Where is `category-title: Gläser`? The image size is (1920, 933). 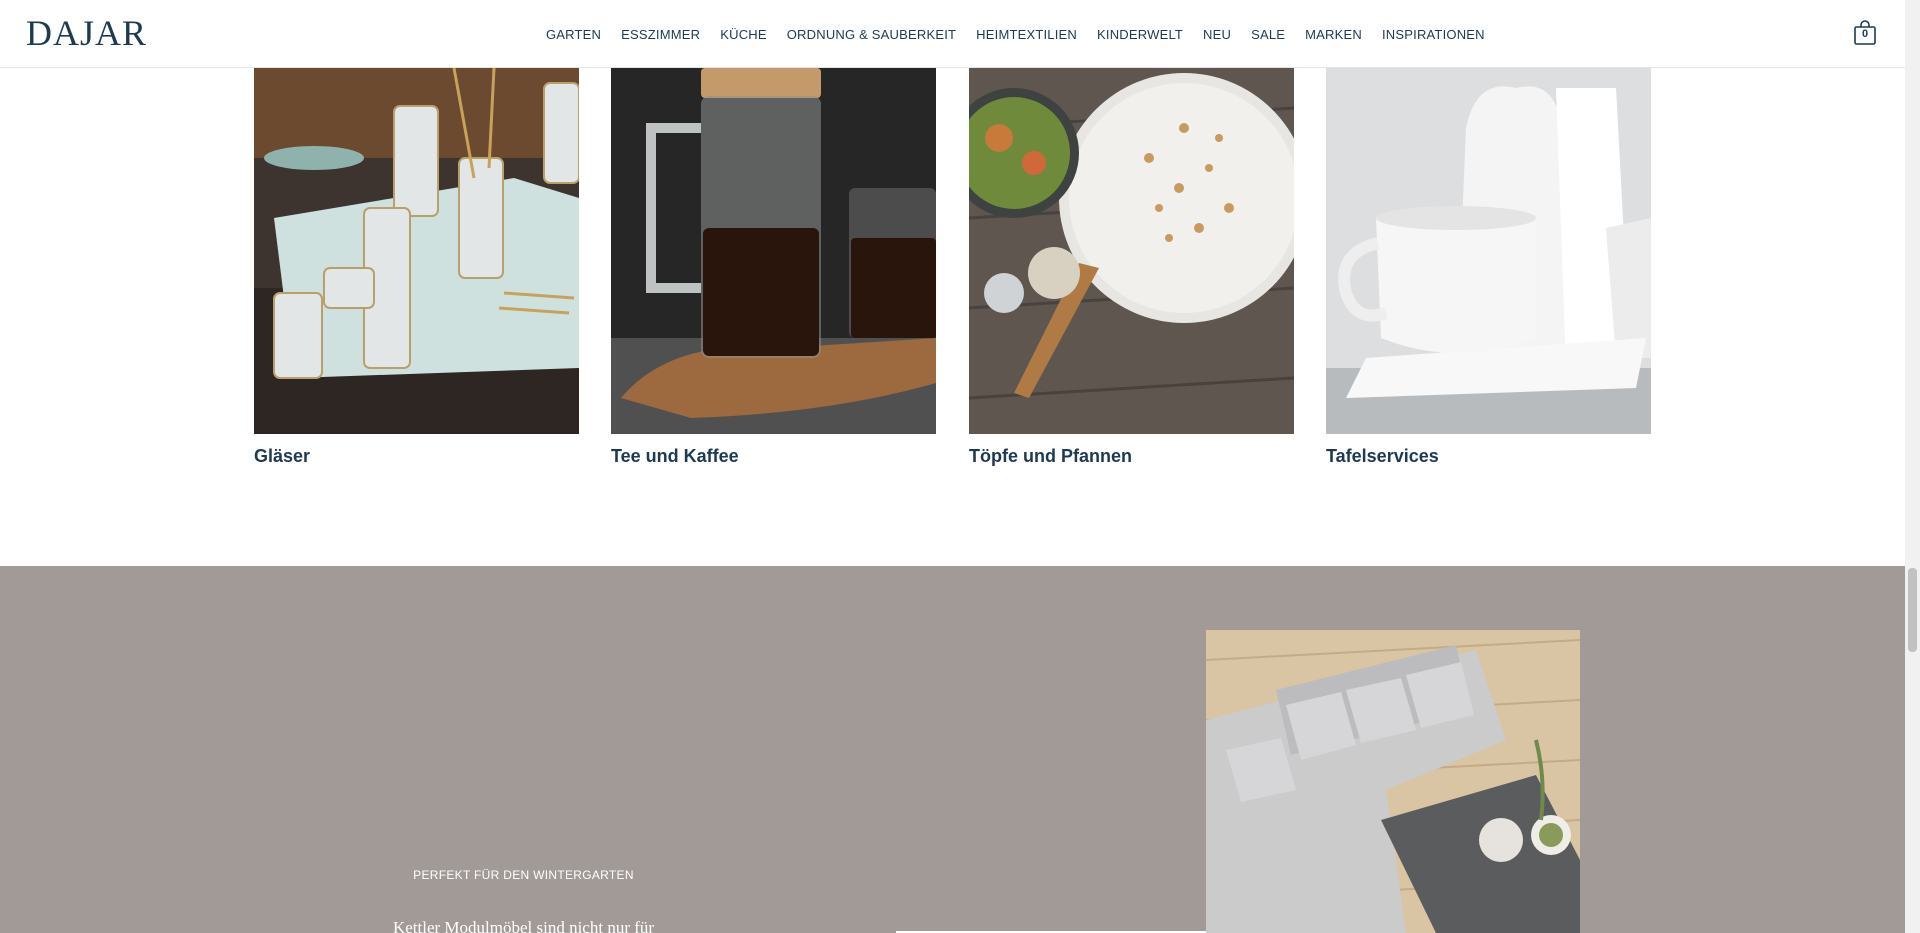
category-title: Gläser is located at coordinates (282, 456).